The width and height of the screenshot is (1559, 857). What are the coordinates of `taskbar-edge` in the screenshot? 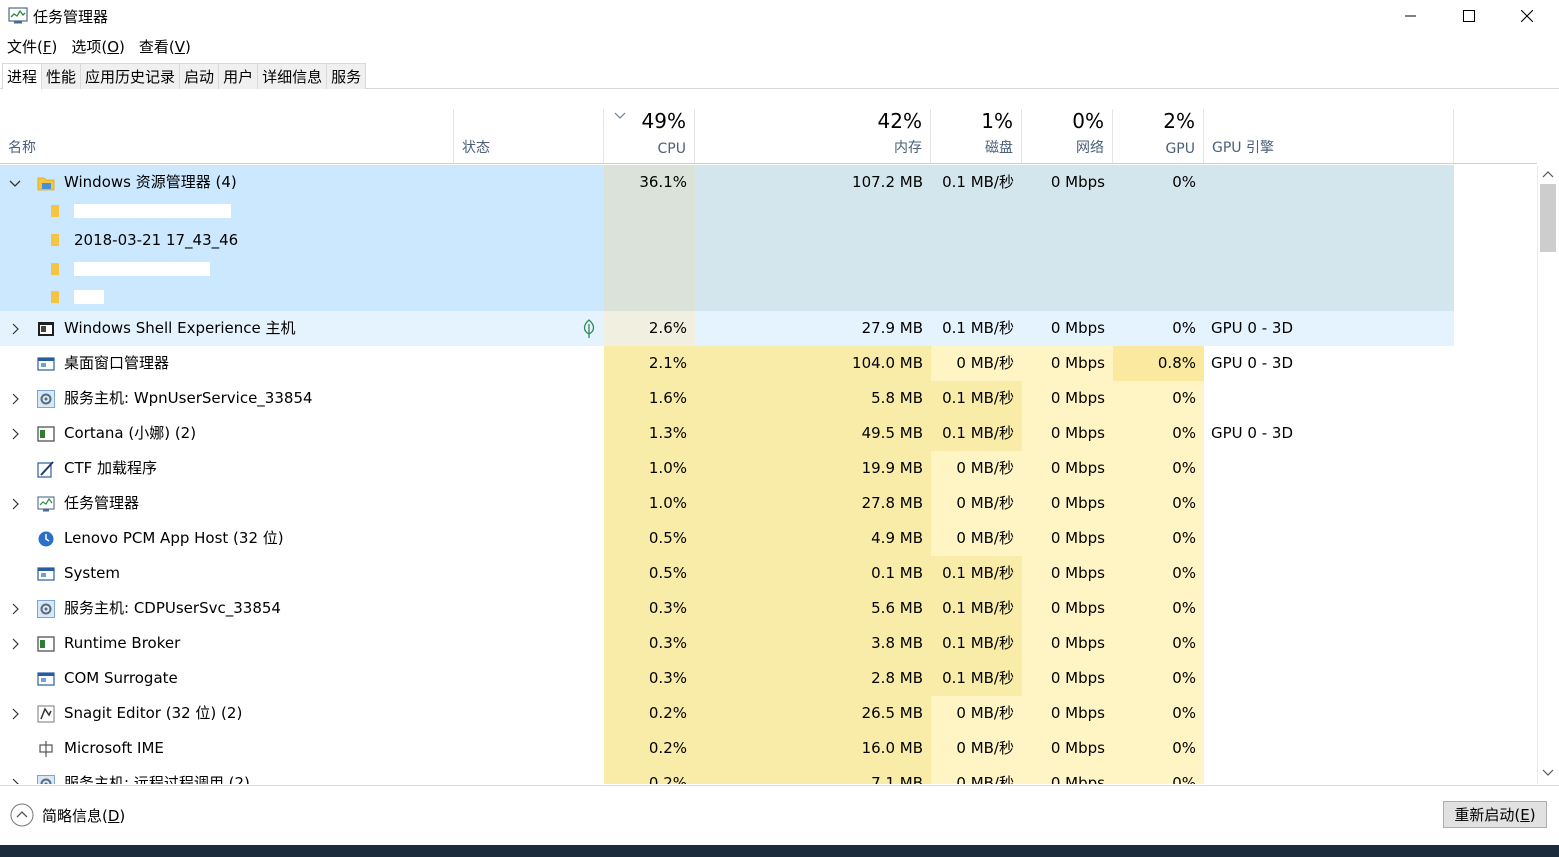 It's located at (779, 851).